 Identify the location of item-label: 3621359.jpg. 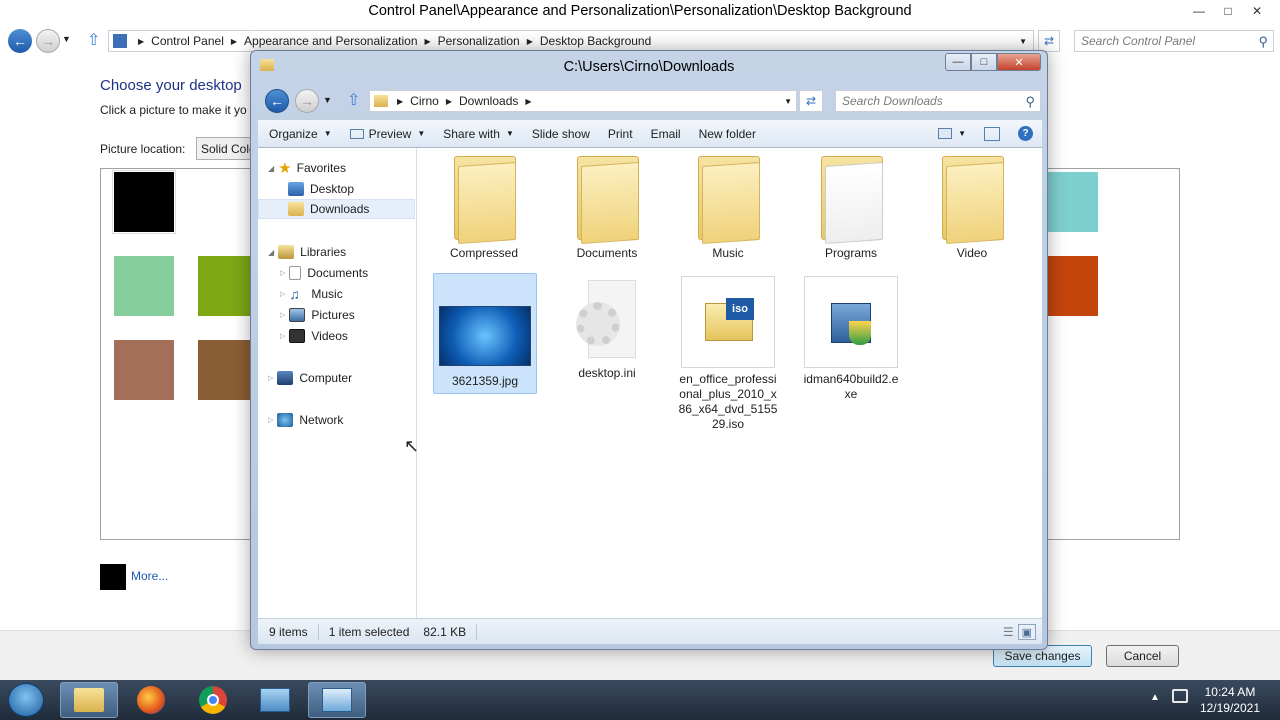
(485, 381).